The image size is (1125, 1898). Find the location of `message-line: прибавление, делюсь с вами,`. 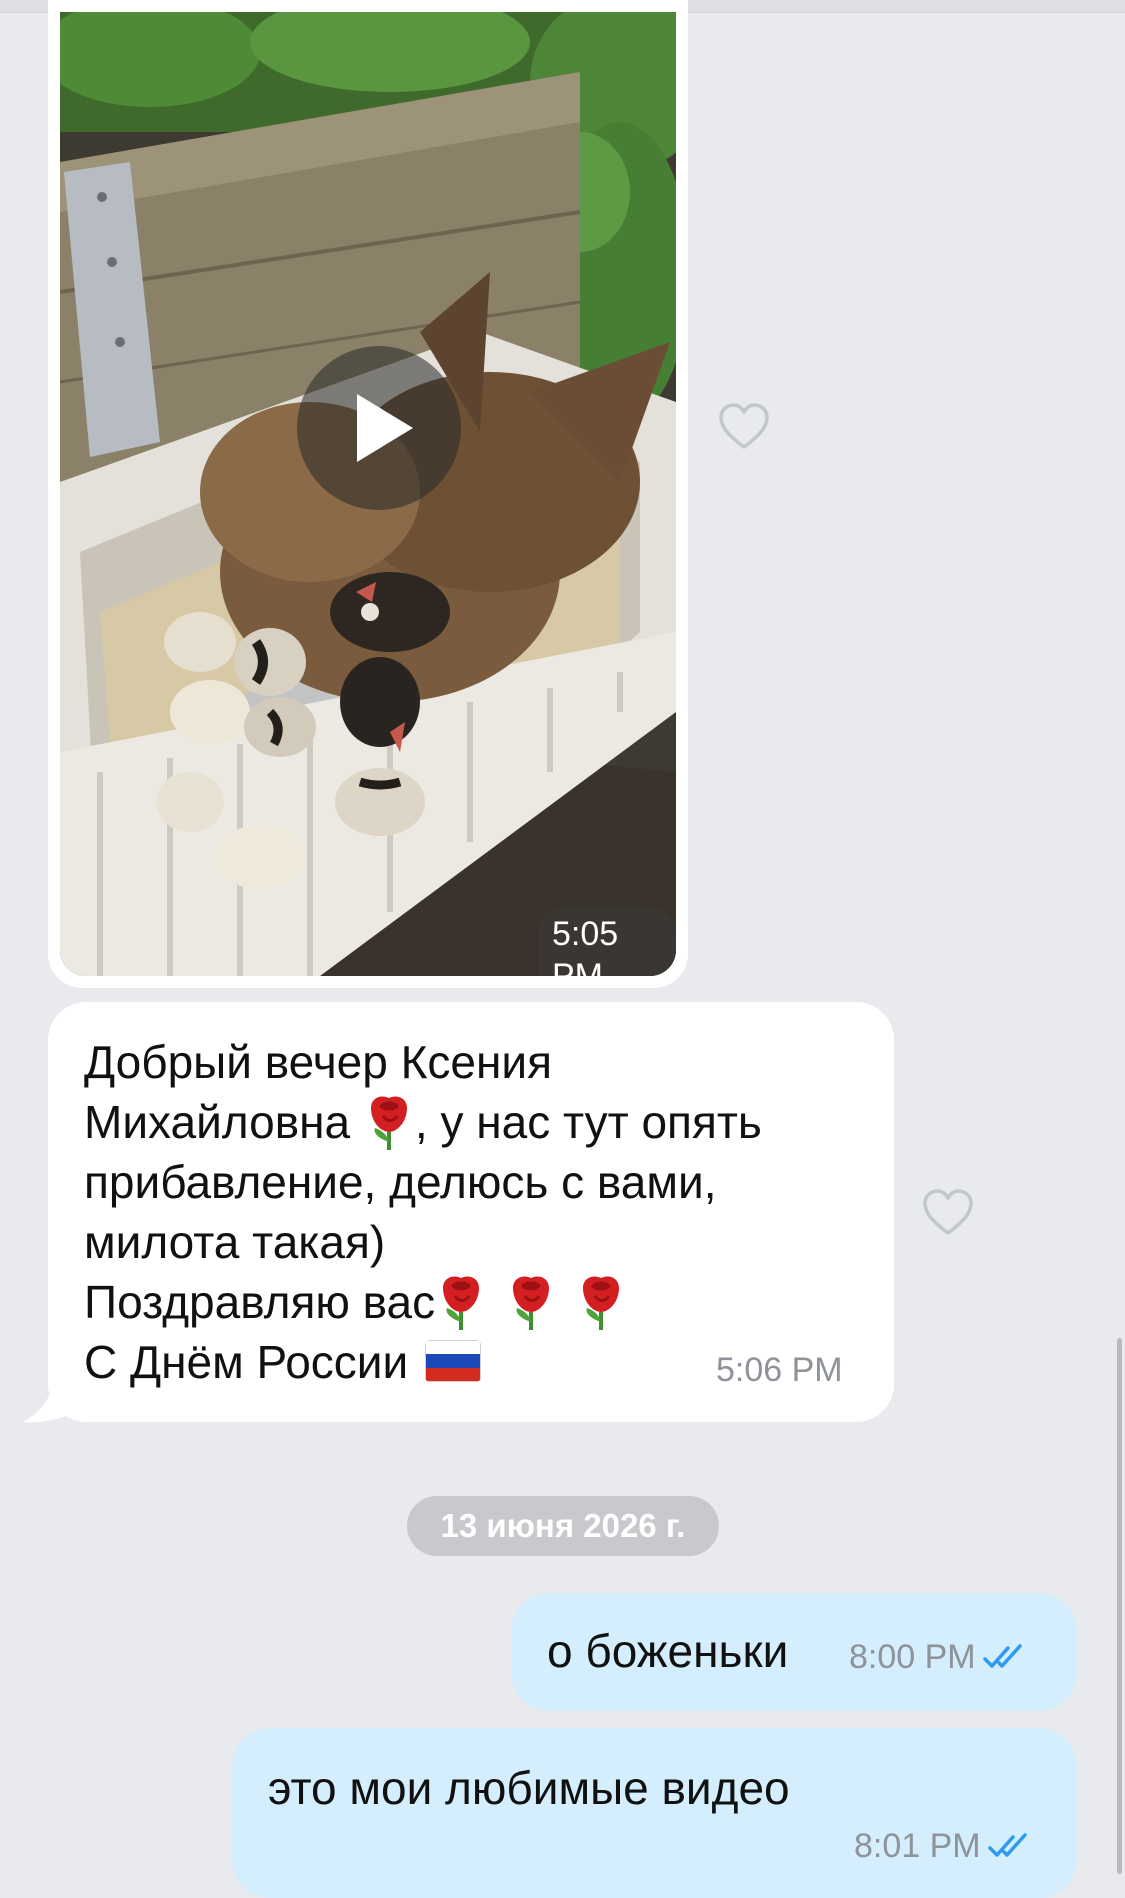

message-line: прибавление, делюсь с вами, is located at coordinates (400, 1182).